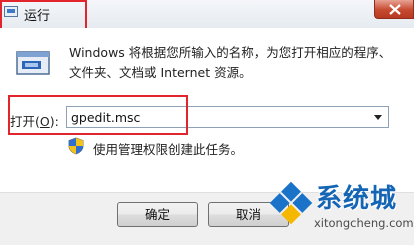 Image resolution: width=414 pixels, height=245 pixels. Describe the element at coordinates (168, 149) in the screenshot. I see `admin-note: 使用管理权限创建此任务。` at that location.